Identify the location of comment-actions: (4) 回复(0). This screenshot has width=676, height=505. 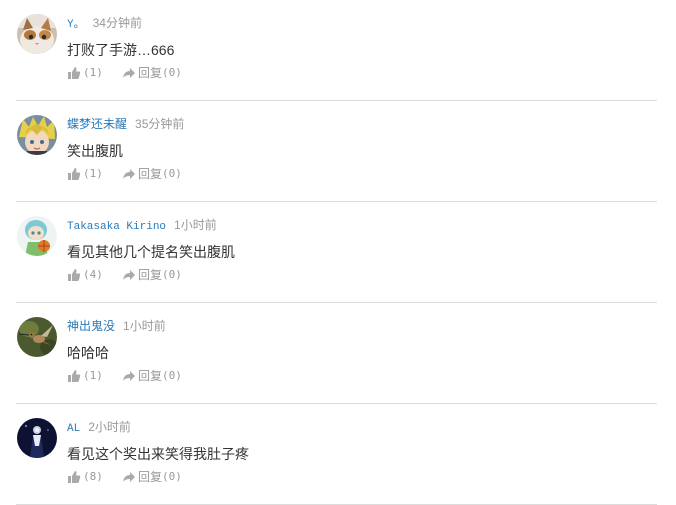
(124, 275).